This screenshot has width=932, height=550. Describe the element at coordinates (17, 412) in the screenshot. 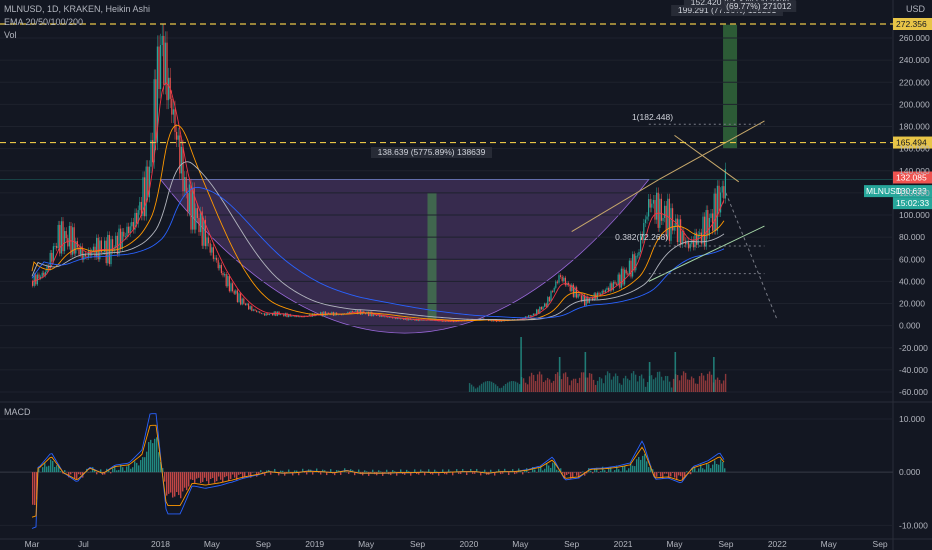

I see `macd-legend: MACD` at that location.